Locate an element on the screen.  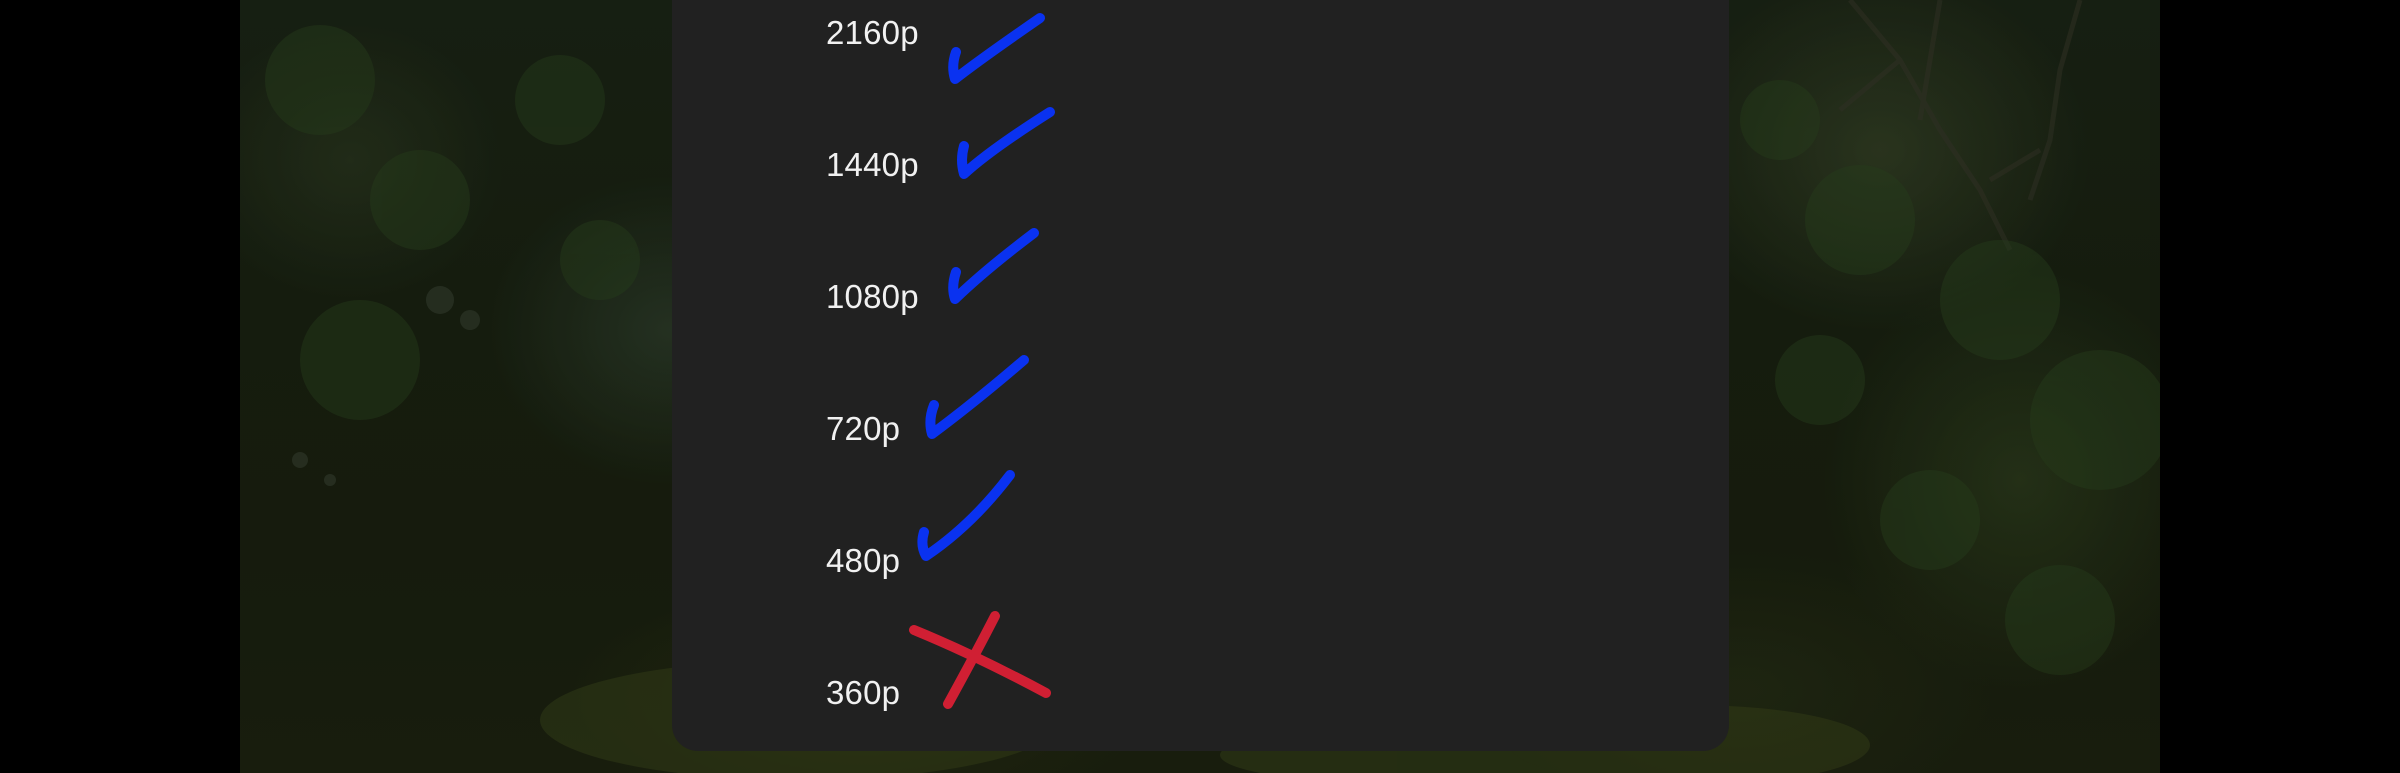
quality-option-label: 1440p is located at coordinates (872, 164).